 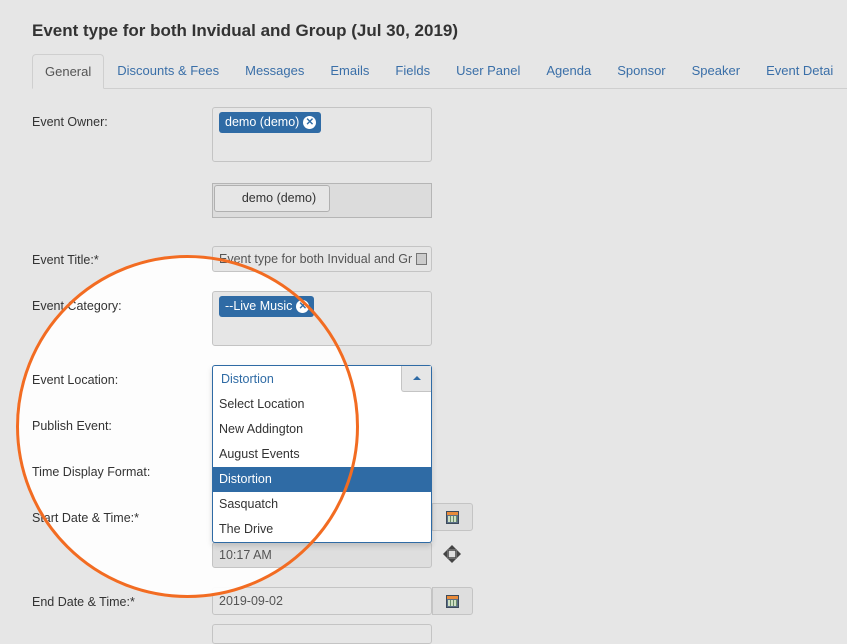 I want to click on tab-messages: Messages, so click(x=274, y=71).